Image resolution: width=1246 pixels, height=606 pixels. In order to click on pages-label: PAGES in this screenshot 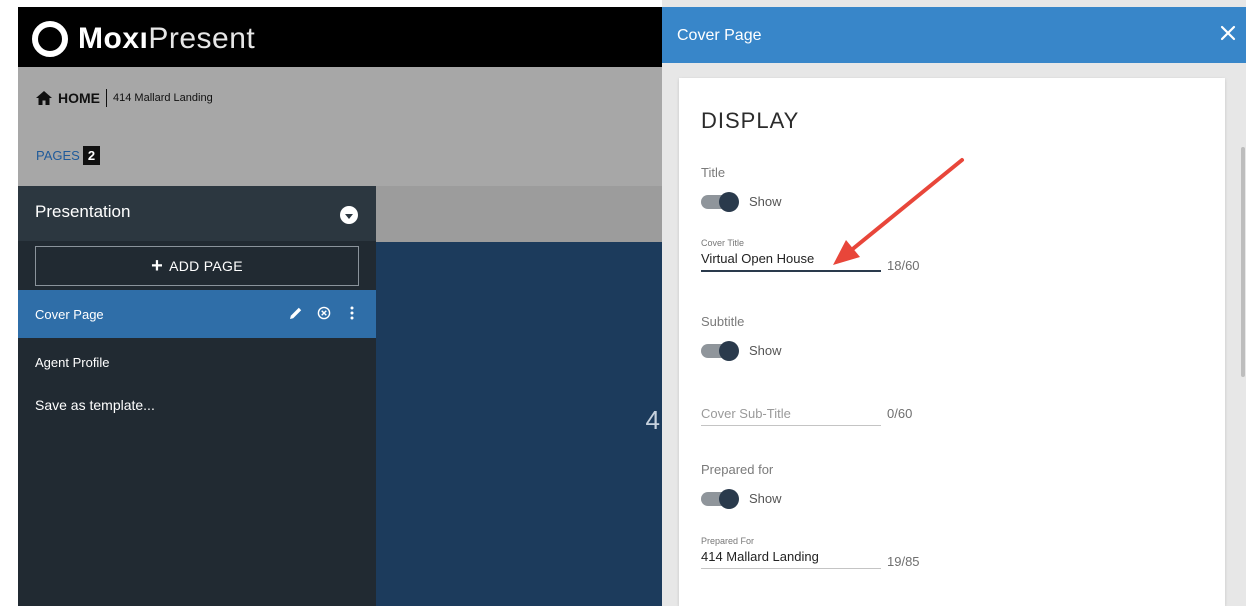, I will do `click(58, 155)`.